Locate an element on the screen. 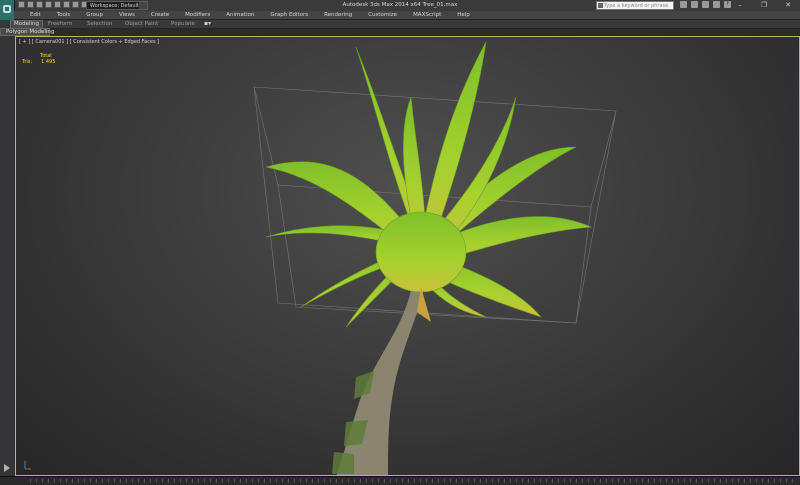 This screenshot has width=800, height=485. maximize-button: ❐ is located at coordinates (764, 5).